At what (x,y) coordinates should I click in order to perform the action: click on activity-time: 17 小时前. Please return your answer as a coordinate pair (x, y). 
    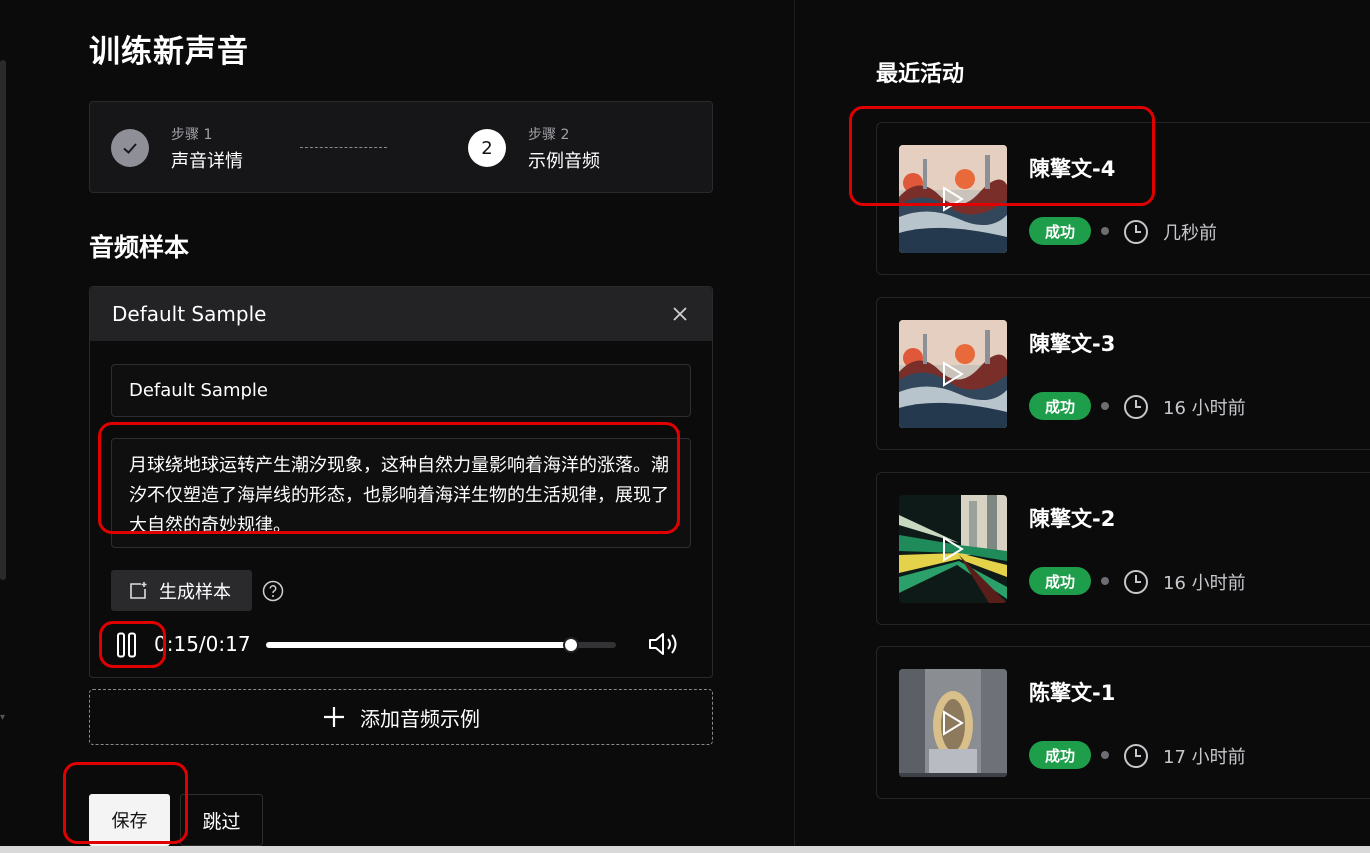
    Looking at the image, I should click on (1204, 757).